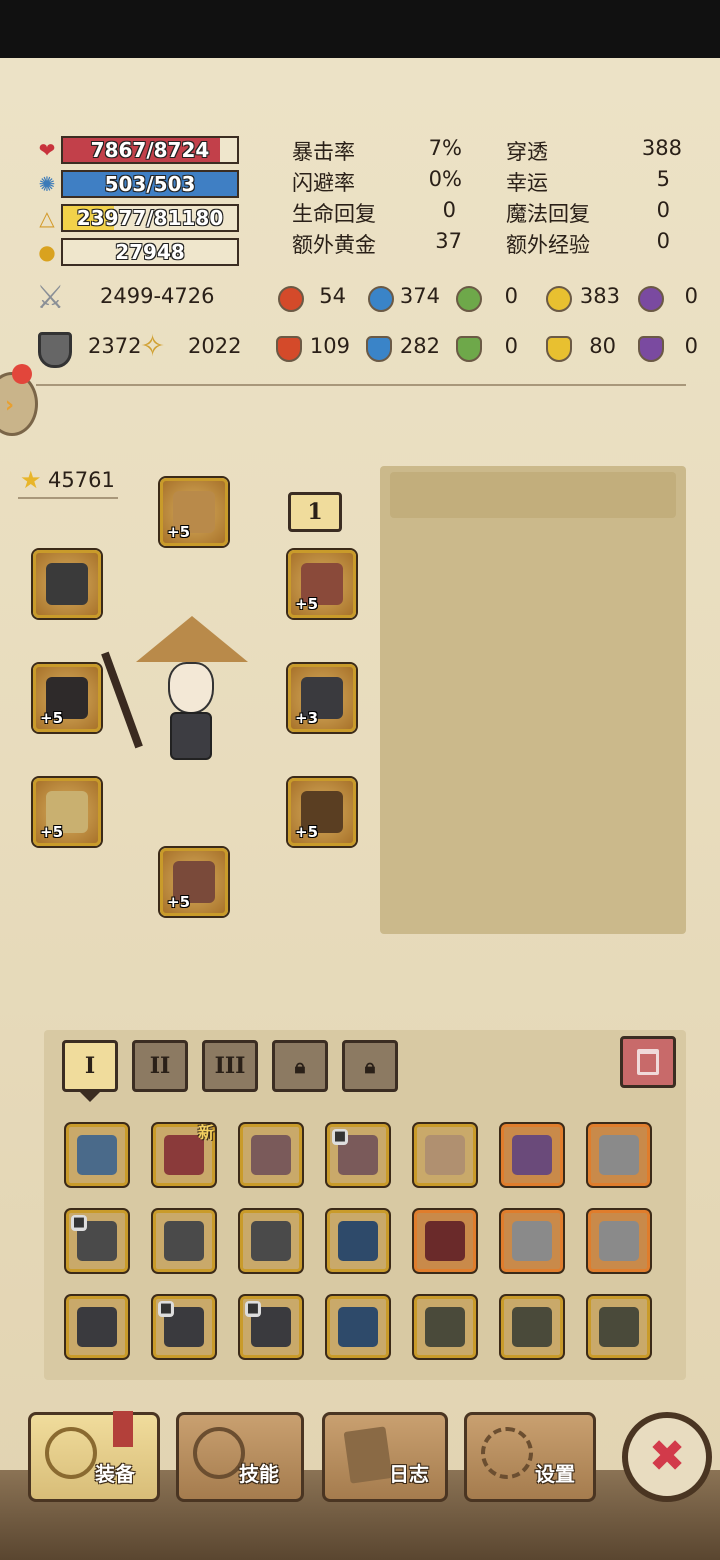  I want to click on axe-icon, so click(71, 1453).